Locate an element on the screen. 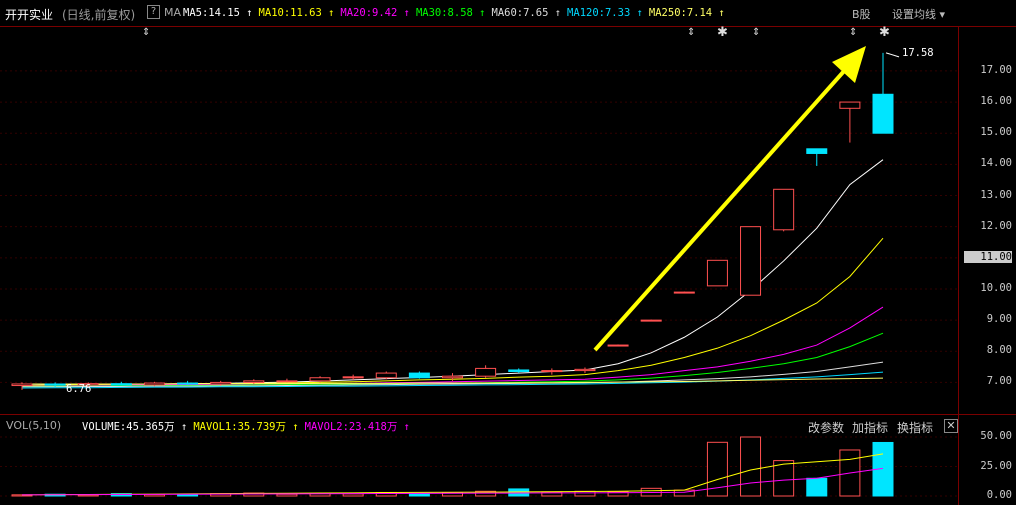  price-tick: 13.00 is located at coordinates (996, 194).